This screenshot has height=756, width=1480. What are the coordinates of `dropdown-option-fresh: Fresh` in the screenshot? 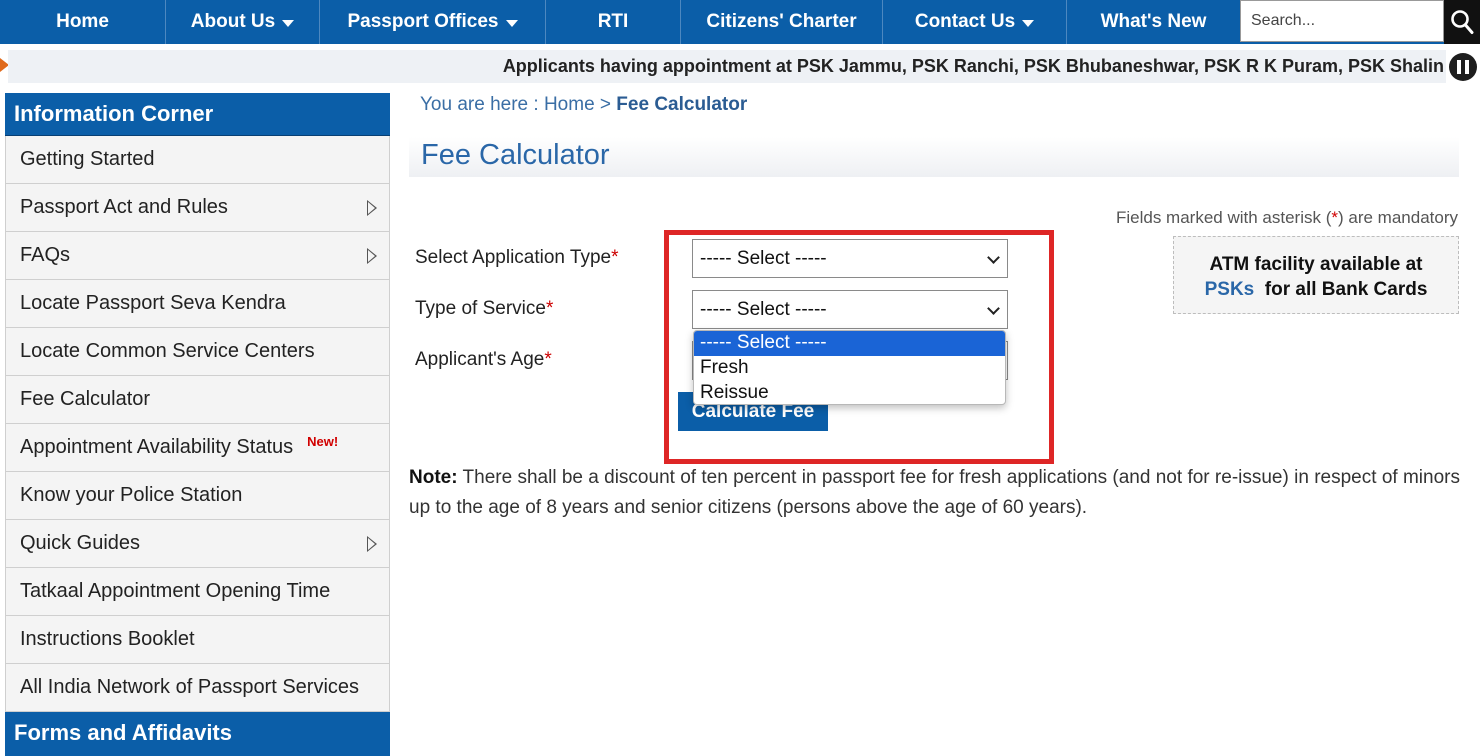 It's located at (849, 368).